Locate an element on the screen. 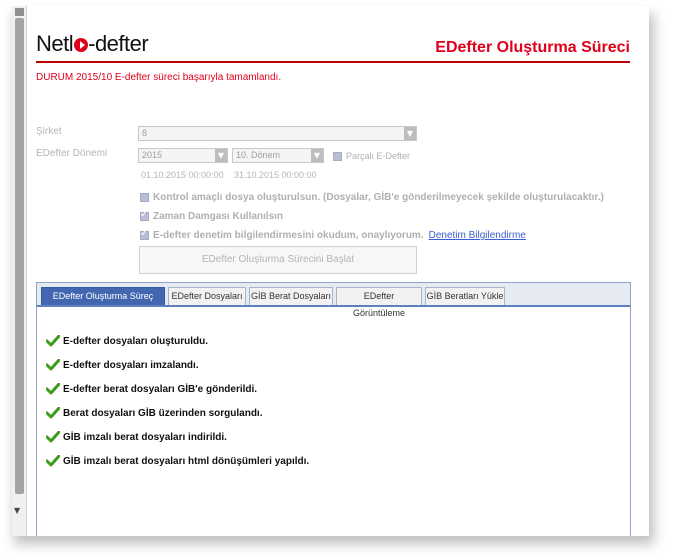 The height and width of the screenshot is (559, 686). vertical-scrollbar: ▼ is located at coordinates (19, 271).